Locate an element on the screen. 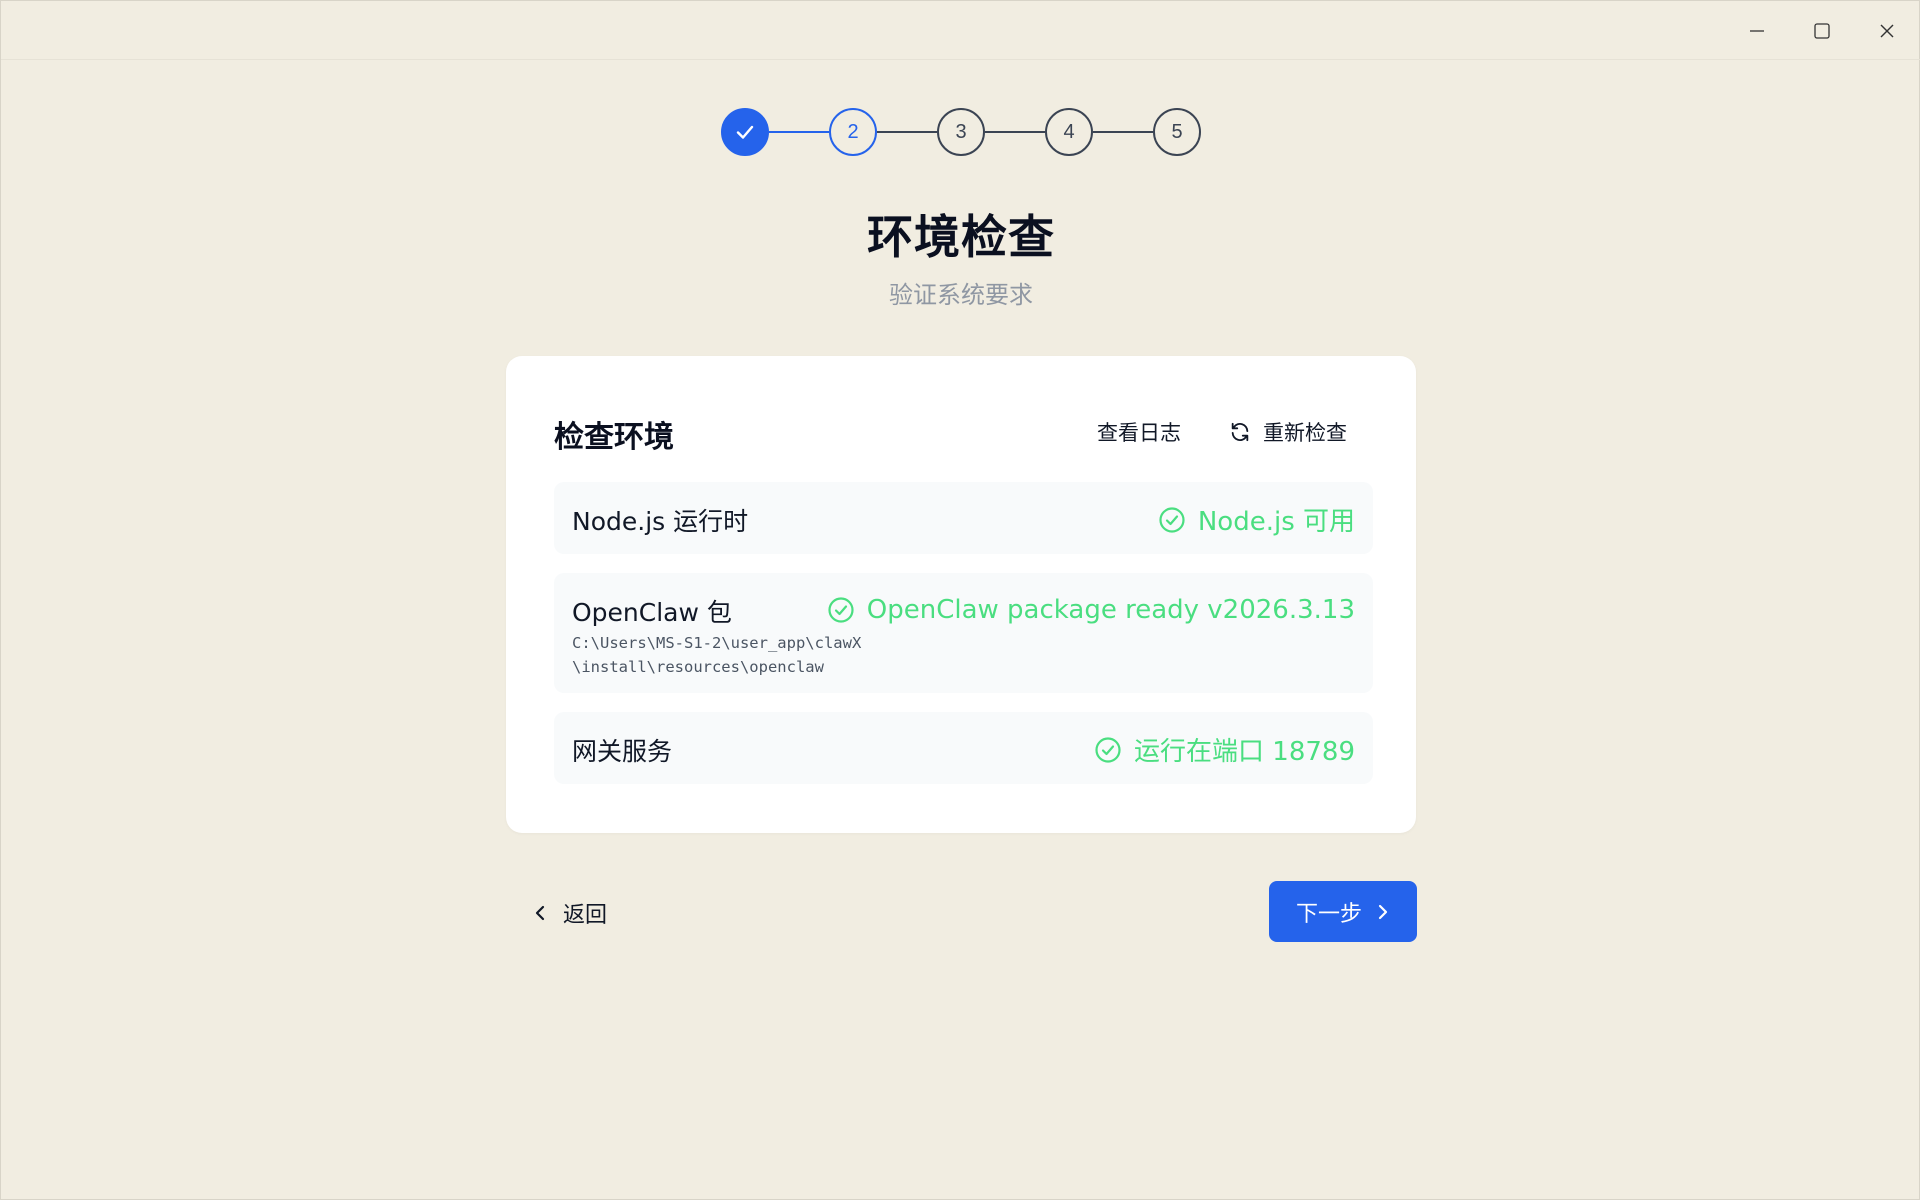 The width and height of the screenshot is (1920, 1200). check-label: 网关服务 is located at coordinates (622, 751).